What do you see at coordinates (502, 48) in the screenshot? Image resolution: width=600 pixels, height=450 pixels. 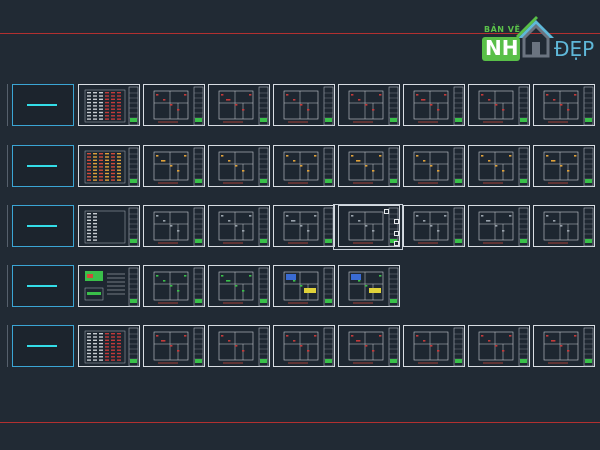 I see `logo-line-2a: NH` at bounding box center [502, 48].